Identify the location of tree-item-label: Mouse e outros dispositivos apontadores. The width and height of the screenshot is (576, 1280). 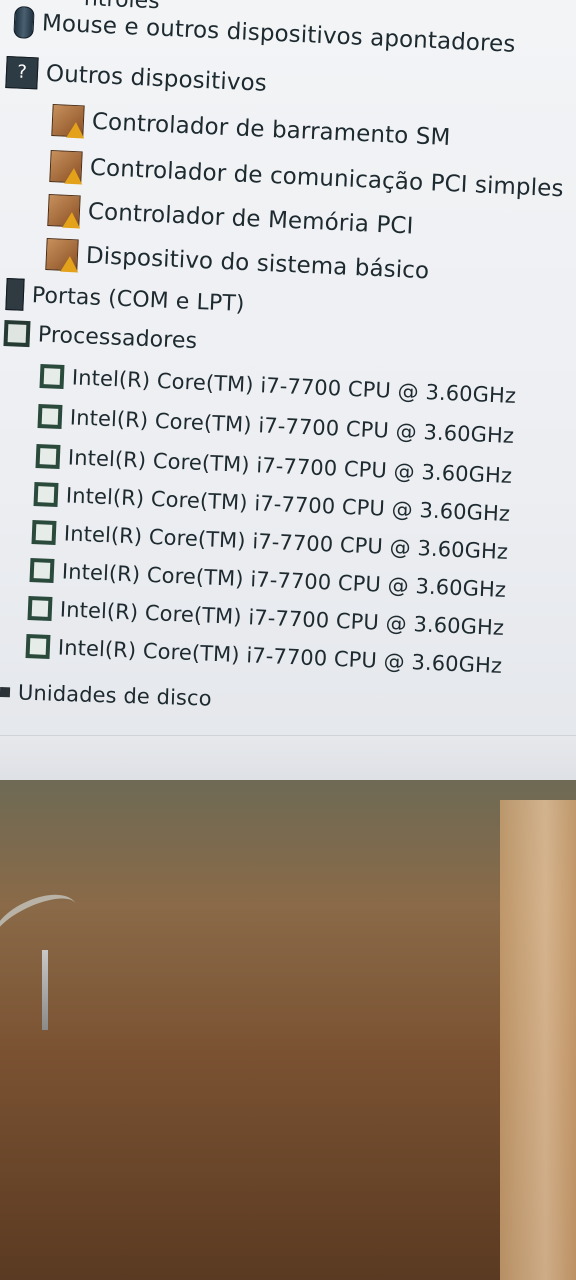
(278, 34).